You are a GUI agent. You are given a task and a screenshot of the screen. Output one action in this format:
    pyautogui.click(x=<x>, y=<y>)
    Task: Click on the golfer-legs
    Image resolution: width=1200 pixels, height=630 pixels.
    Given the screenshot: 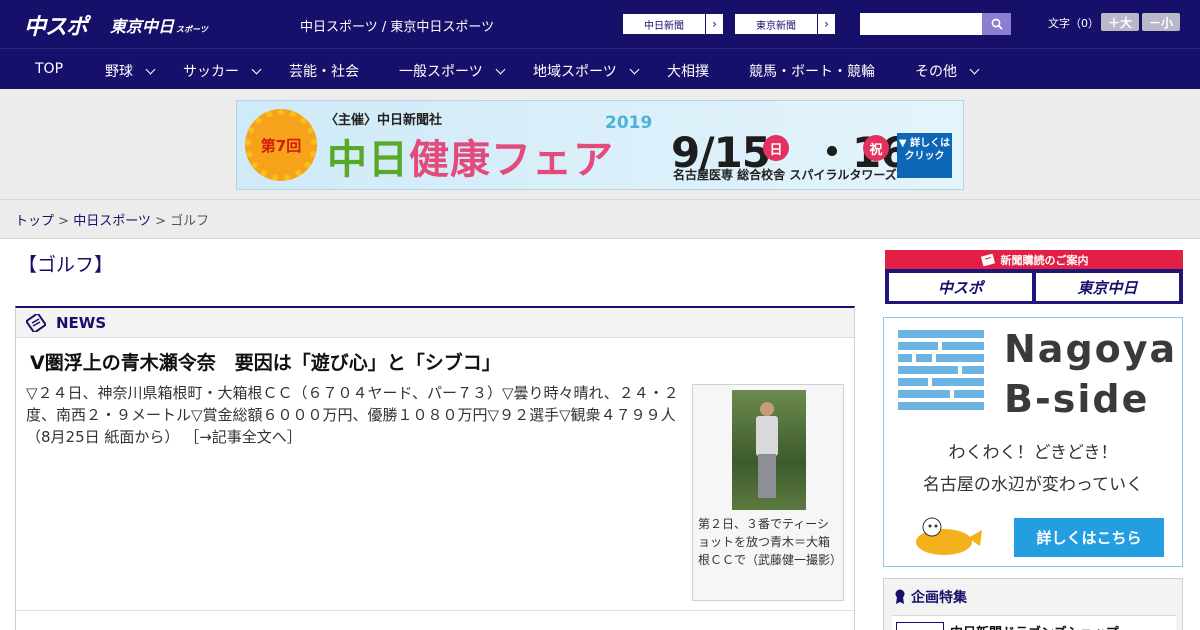 What is the action you would take?
    pyautogui.click(x=767, y=476)
    